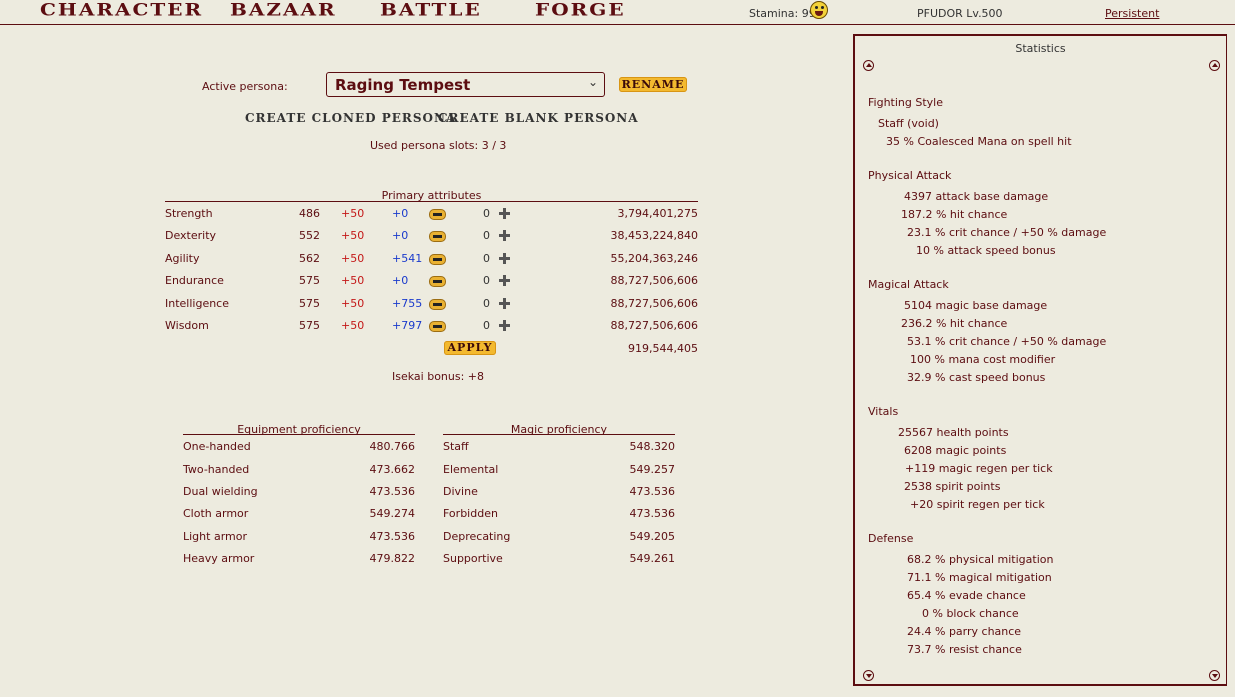 The height and width of the screenshot is (697, 1235). What do you see at coordinates (1214, 65) in the screenshot?
I see `scroll-up-right-icon` at bounding box center [1214, 65].